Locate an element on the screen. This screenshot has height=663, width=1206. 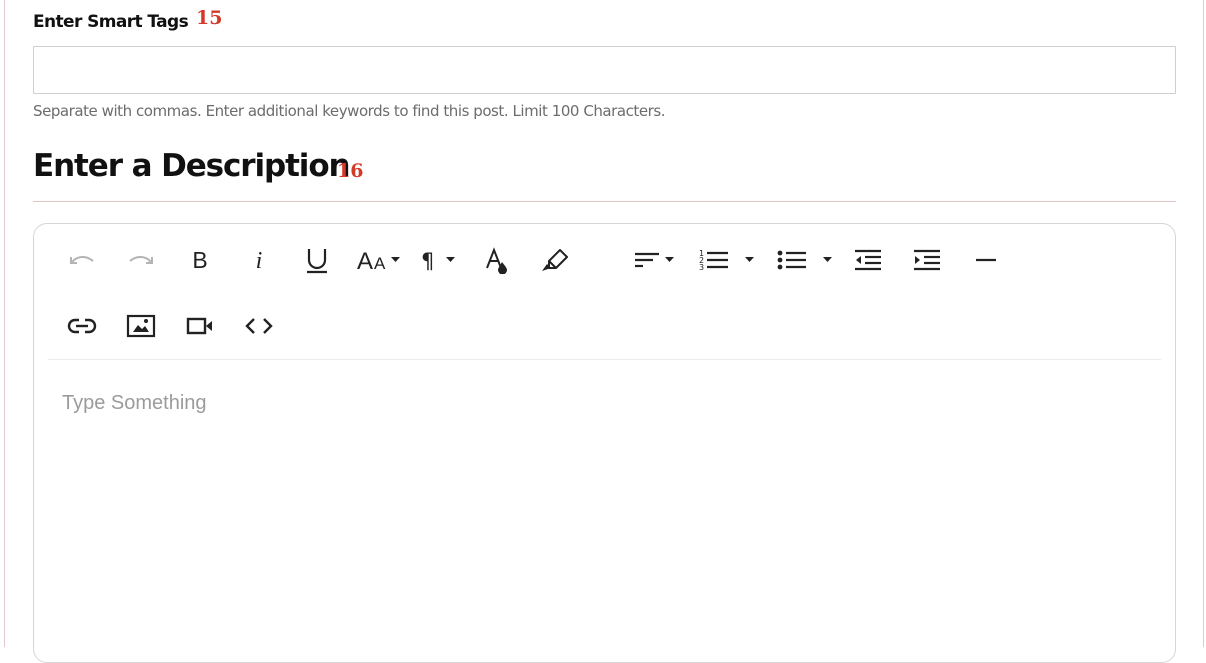
indent-icon is located at coordinates (927, 260).